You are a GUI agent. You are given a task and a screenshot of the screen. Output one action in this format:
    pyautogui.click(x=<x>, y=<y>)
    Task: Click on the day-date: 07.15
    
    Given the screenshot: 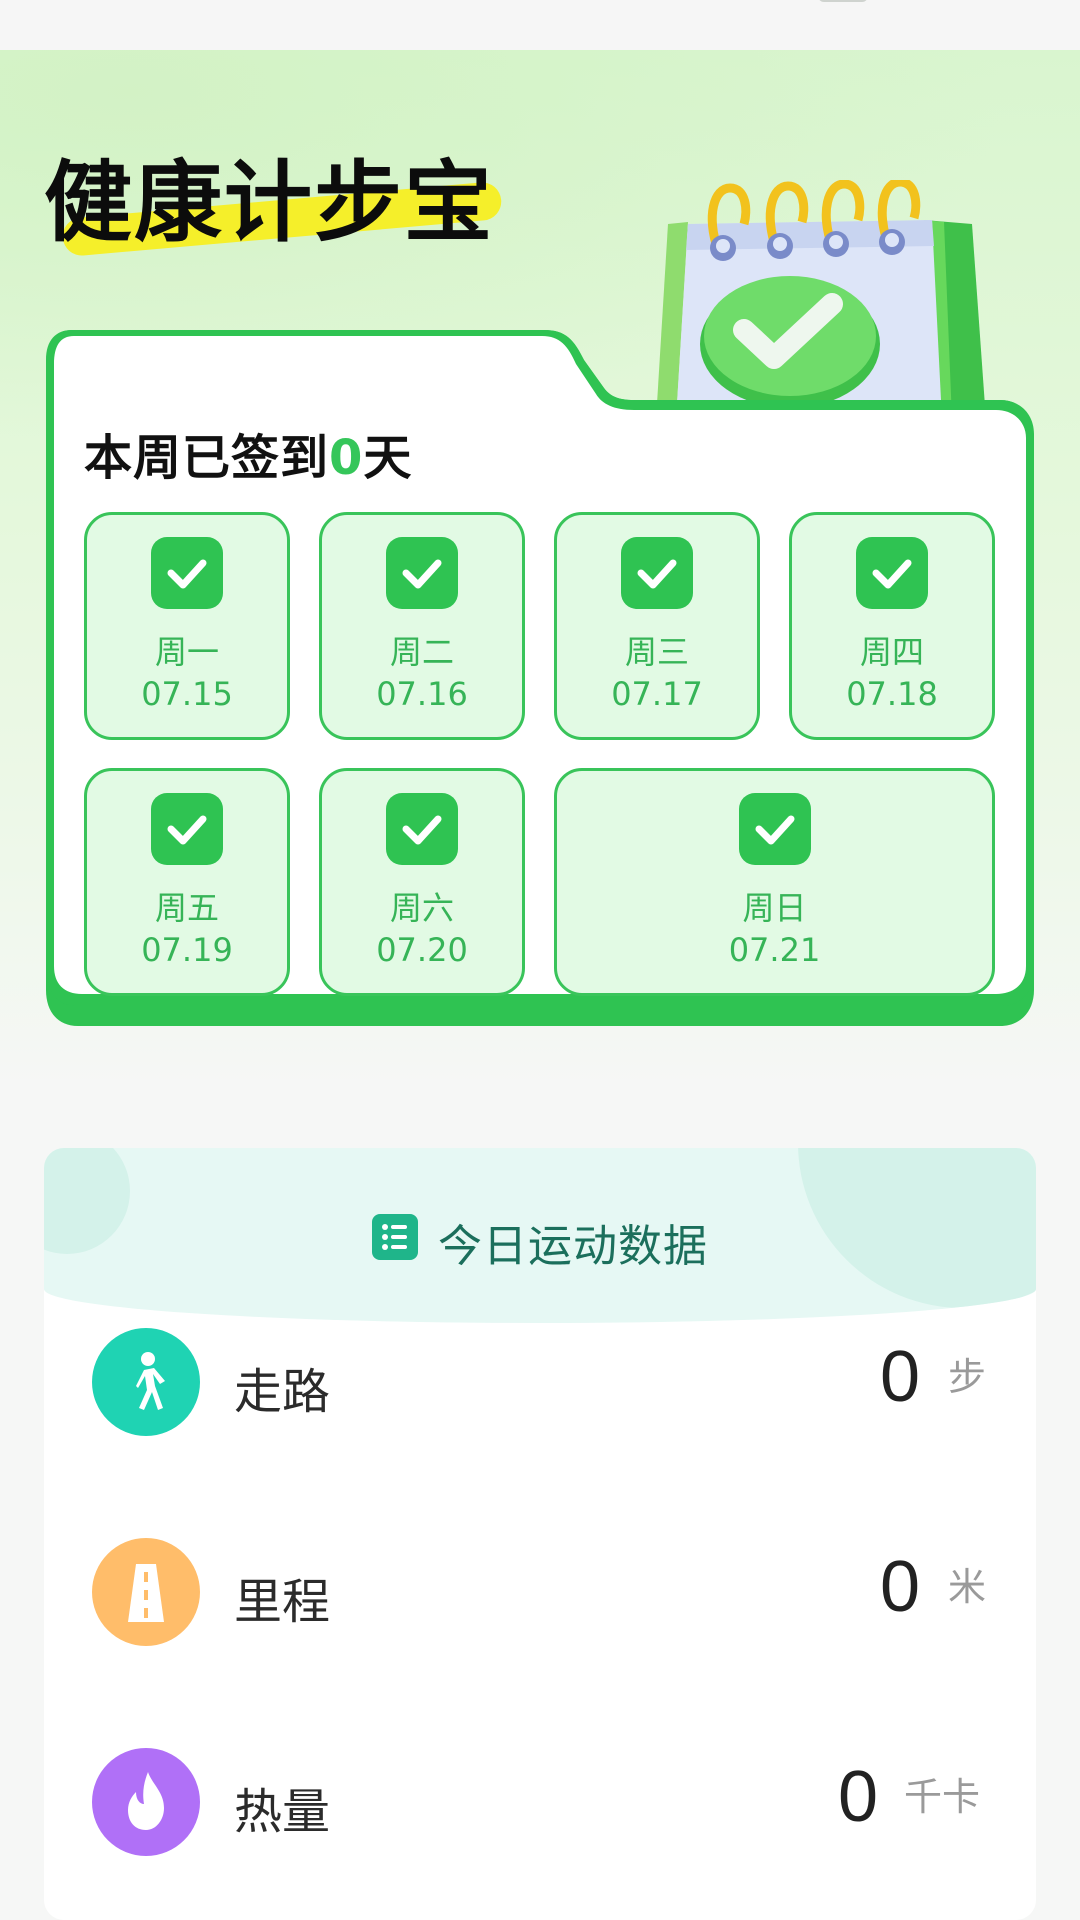 What is the action you would take?
    pyautogui.click(x=187, y=694)
    